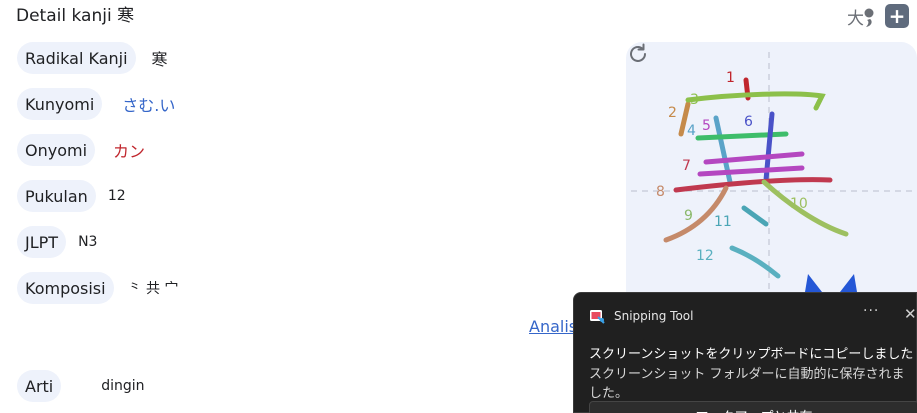 The height and width of the screenshot is (413, 917). What do you see at coordinates (730, 78) in the screenshot?
I see `stroke-number-1: 1` at bounding box center [730, 78].